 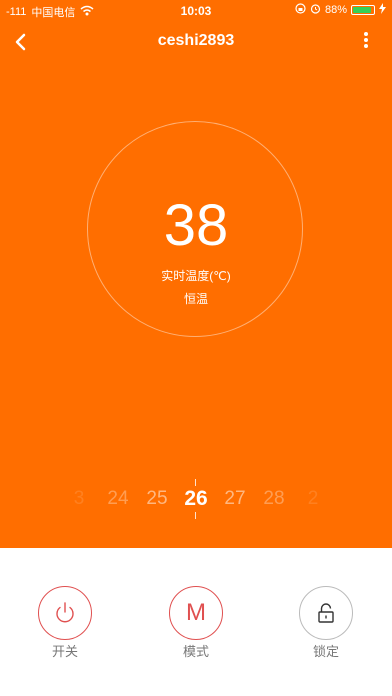 I want to click on device-title: ceshi2893, so click(x=196, y=40).